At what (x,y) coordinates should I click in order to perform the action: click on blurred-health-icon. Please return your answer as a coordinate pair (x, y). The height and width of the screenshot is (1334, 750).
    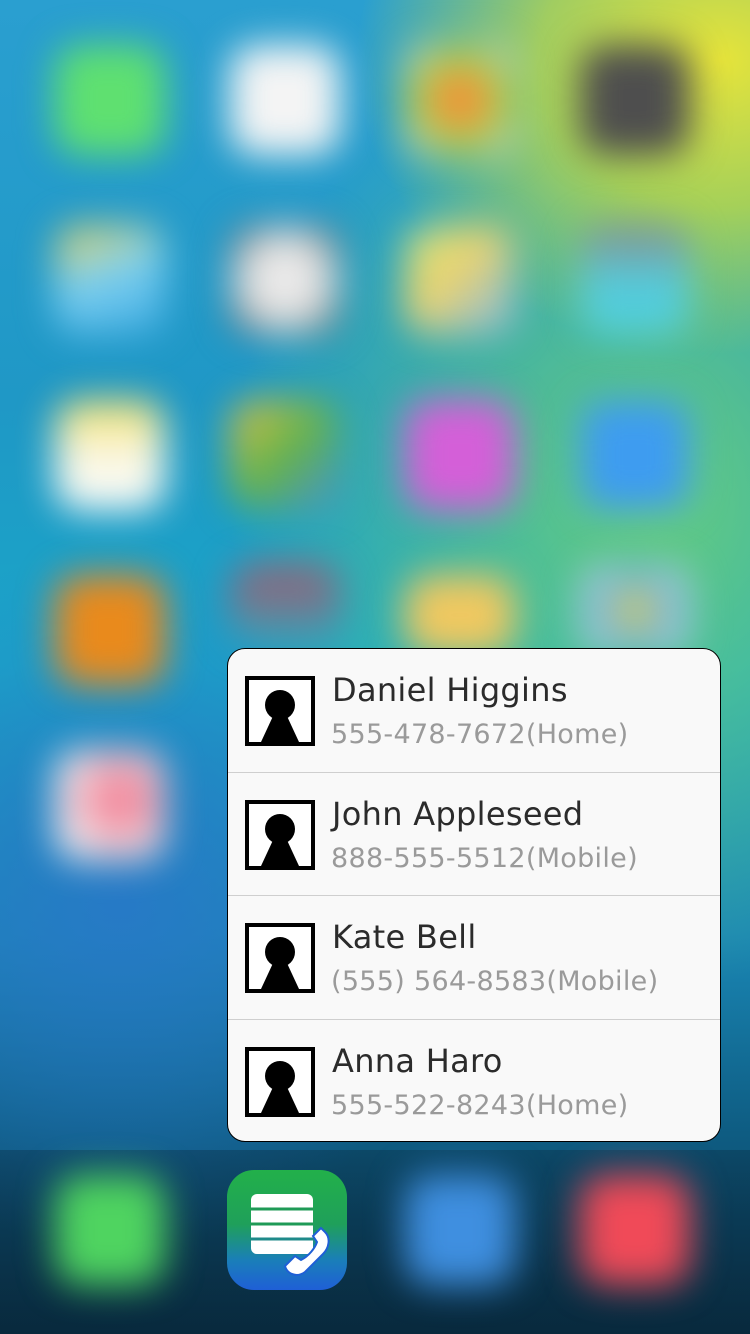
    Looking at the image, I should click on (110, 805).